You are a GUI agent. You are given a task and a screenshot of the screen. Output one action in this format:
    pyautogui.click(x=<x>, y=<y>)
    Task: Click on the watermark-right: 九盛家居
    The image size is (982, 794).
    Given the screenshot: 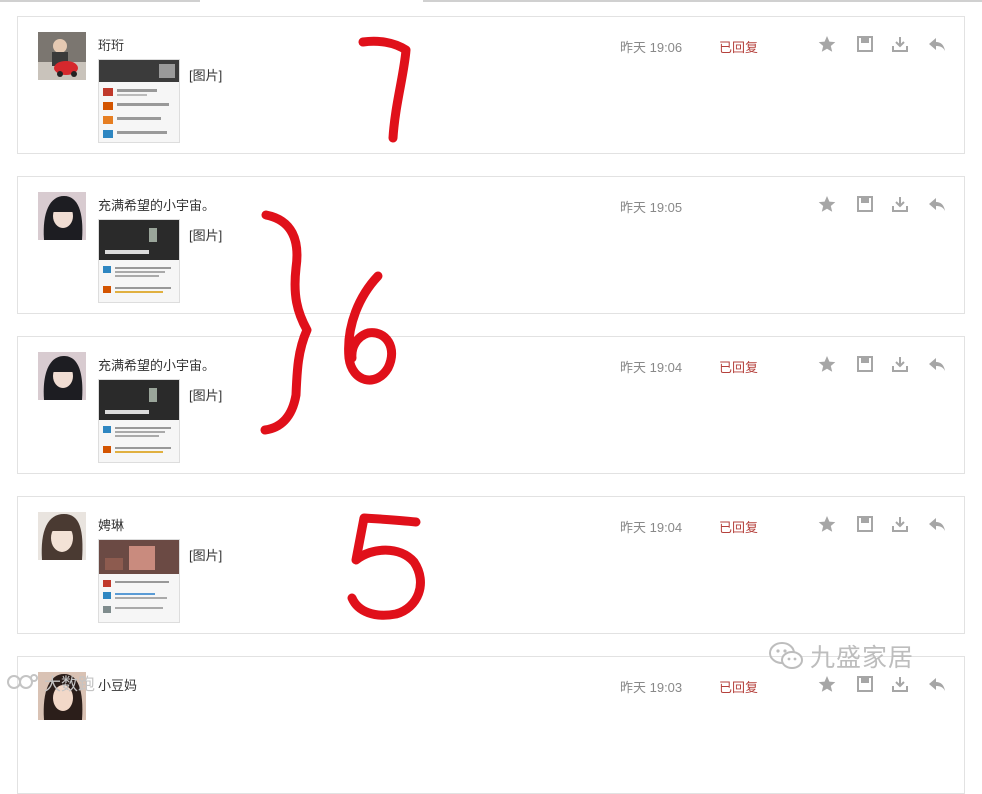 What is the action you would take?
    pyautogui.click(x=841, y=656)
    